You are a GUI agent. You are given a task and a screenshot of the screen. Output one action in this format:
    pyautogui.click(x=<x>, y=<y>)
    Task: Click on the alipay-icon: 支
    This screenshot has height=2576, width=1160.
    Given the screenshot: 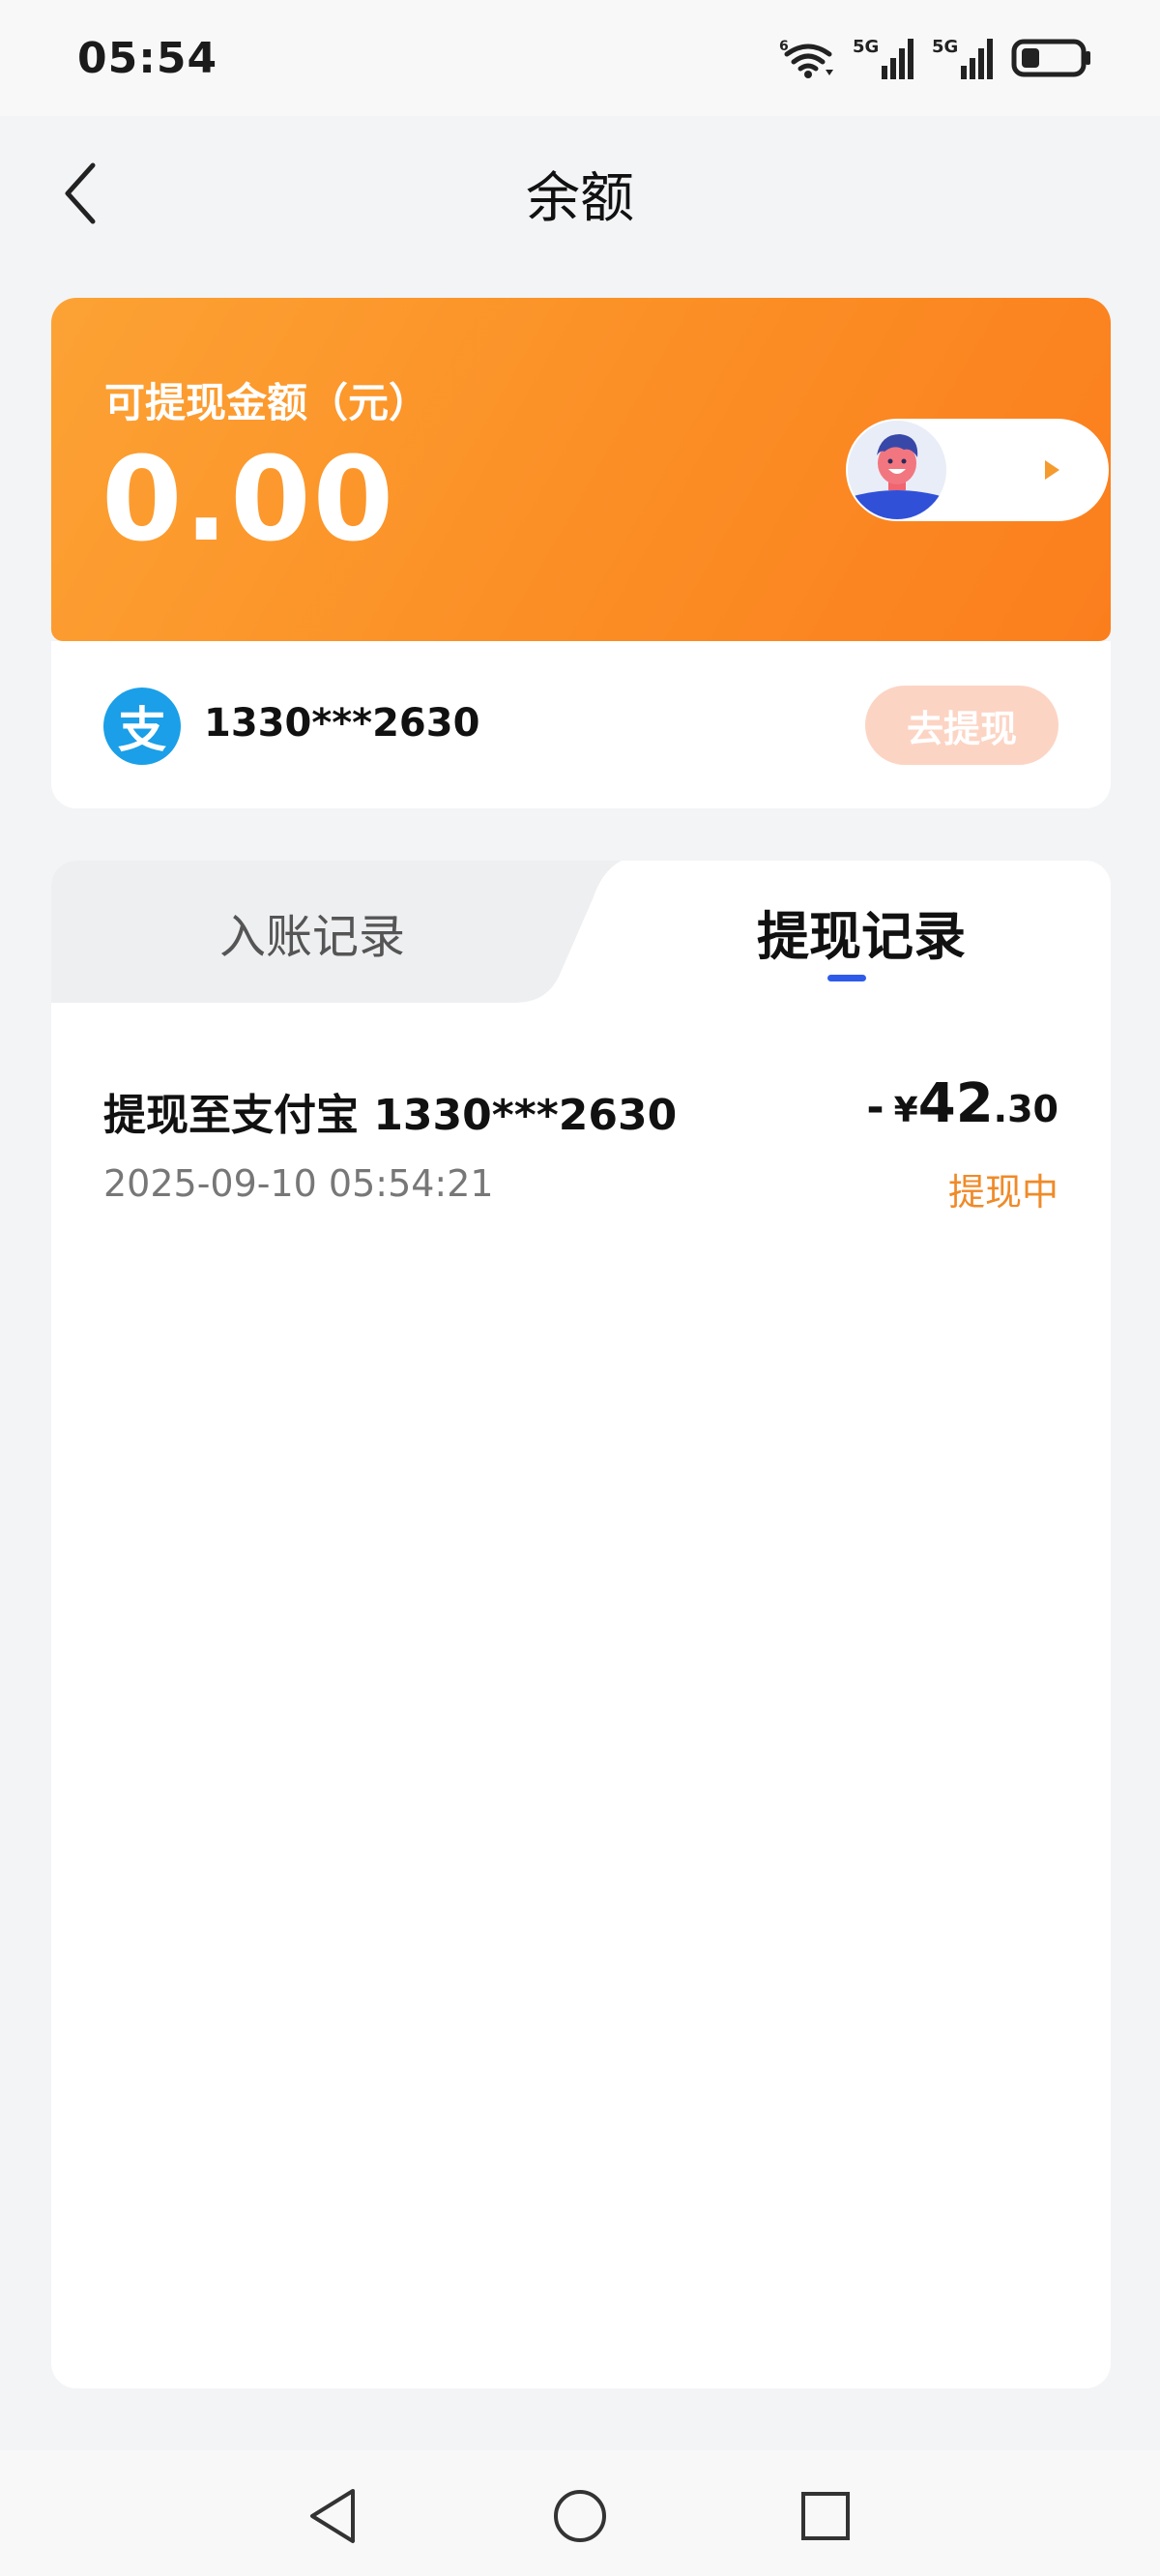 What is the action you would take?
    pyautogui.click(x=142, y=726)
    